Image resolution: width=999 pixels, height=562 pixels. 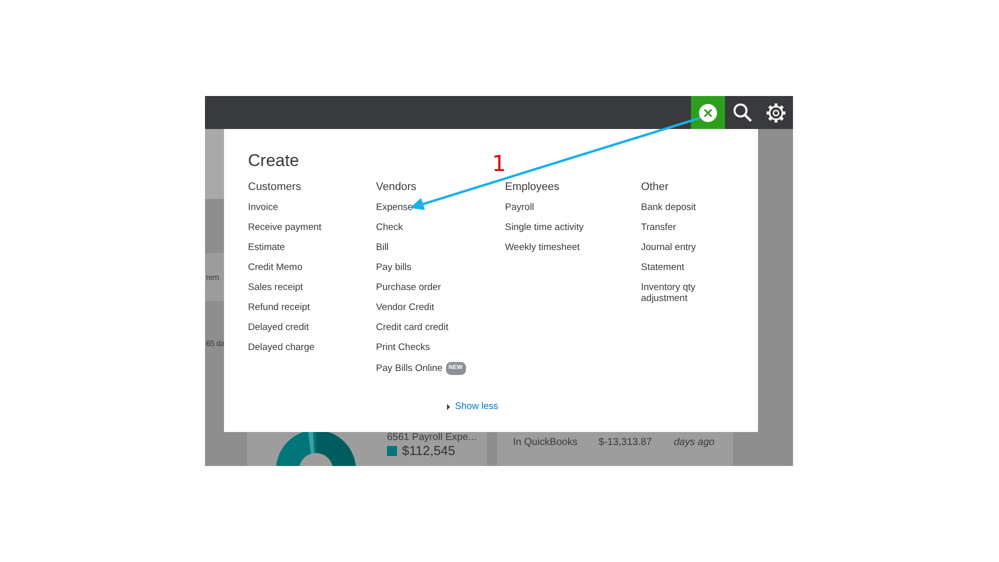 What do you see at coordinates (678, 293) in the screenshot?
I see `menu-item: Inventory qty adjustment` at bounding box center [678, 293].